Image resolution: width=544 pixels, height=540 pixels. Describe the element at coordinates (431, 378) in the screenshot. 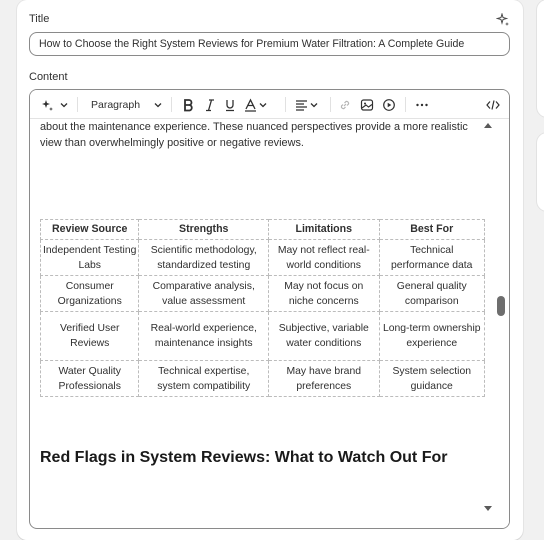

I see `table-cell: System selection guidance` at that location.